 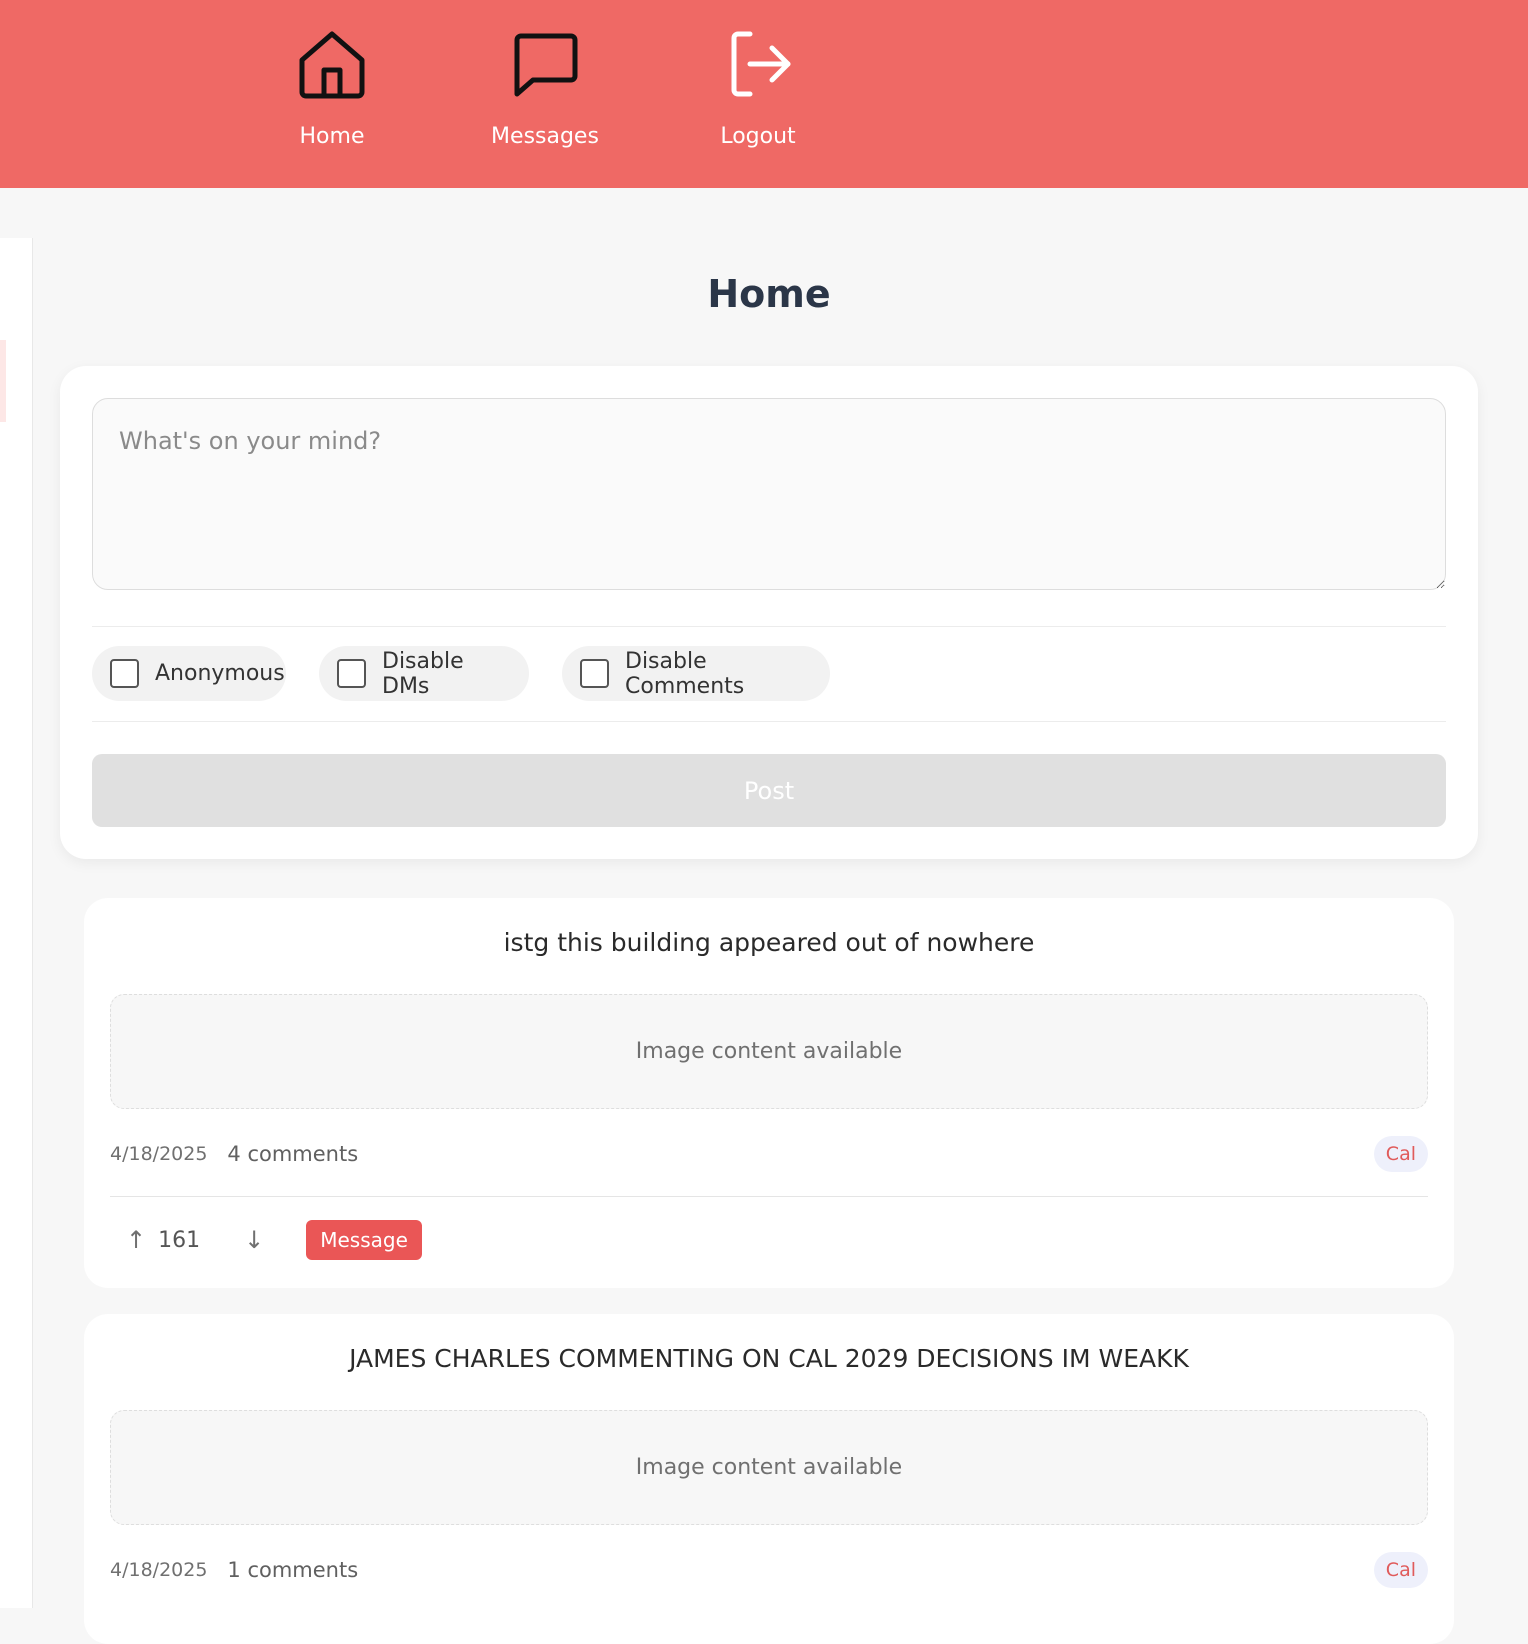 What do you see at coordinates (124, 673) in the screenshot?
I see `anonymous-checkbox` at bounding box center [124, 673].